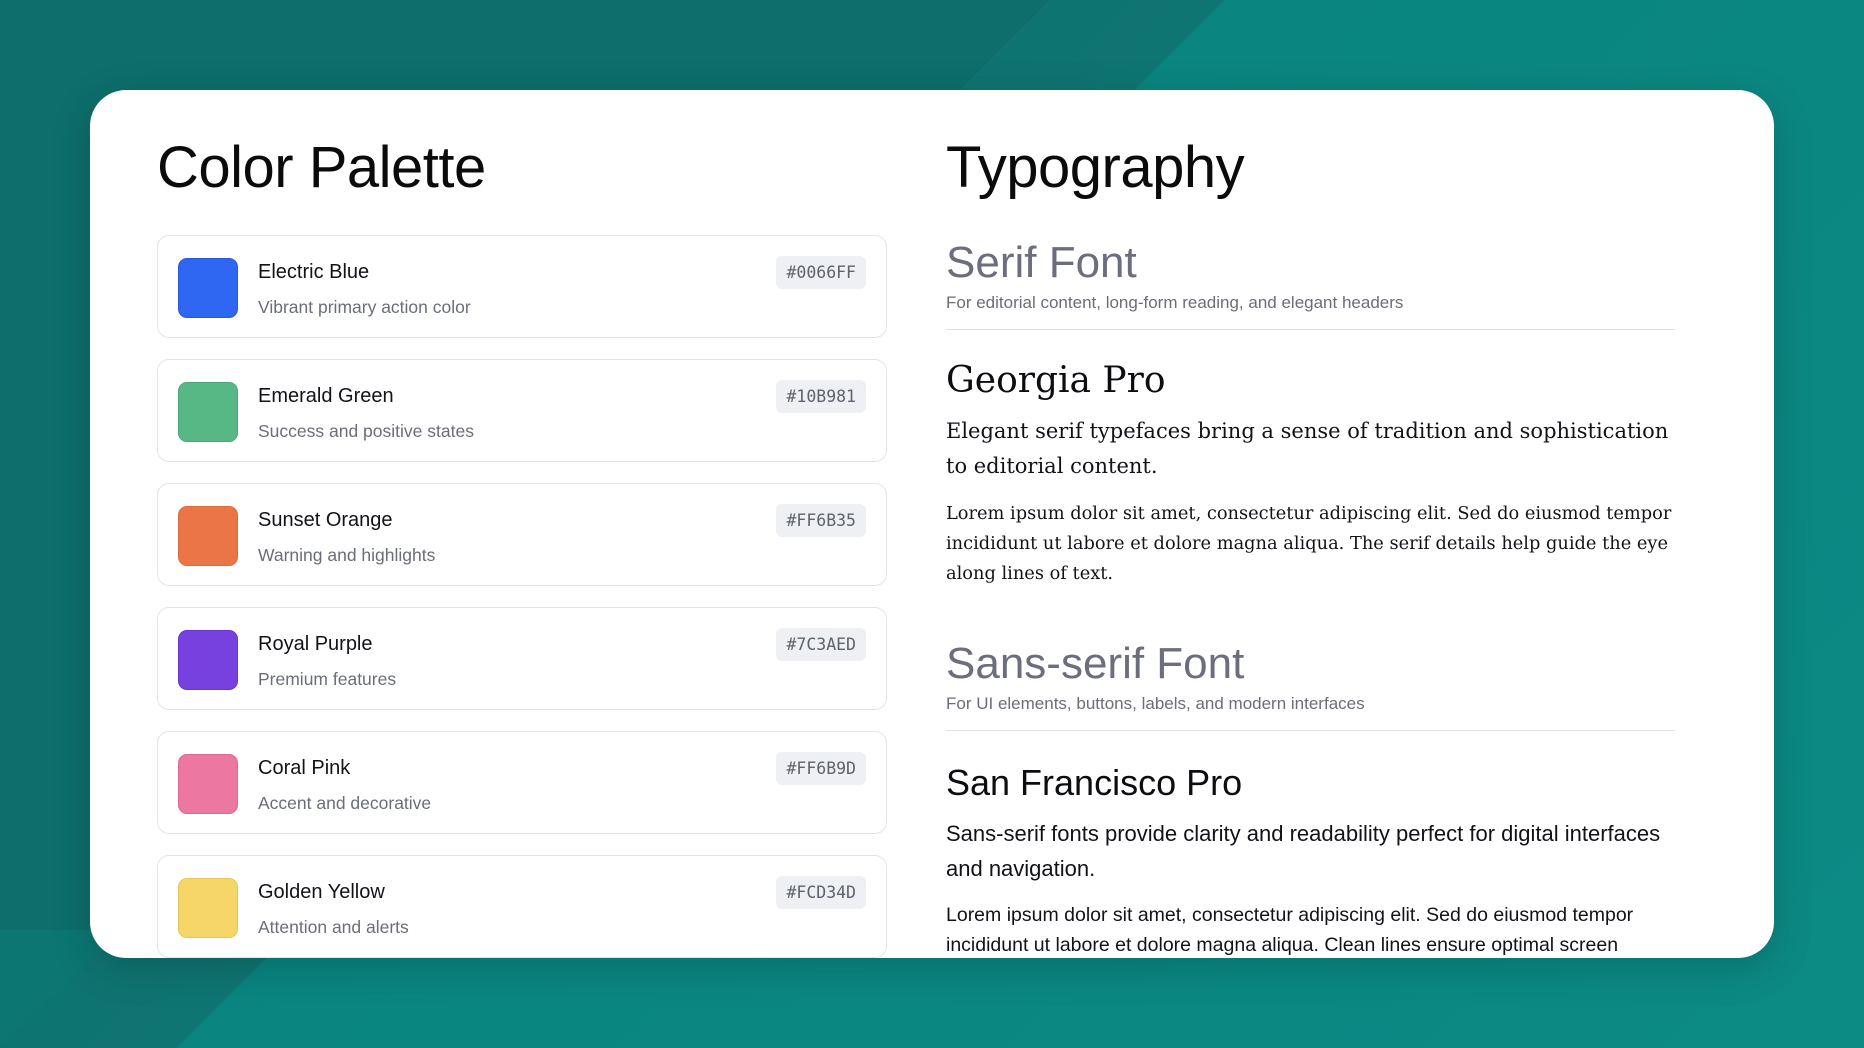 This screenshot has height=1048, width=1864. I want to click on sans-font-heading: Sans-serif Font, so click(1095, 663).